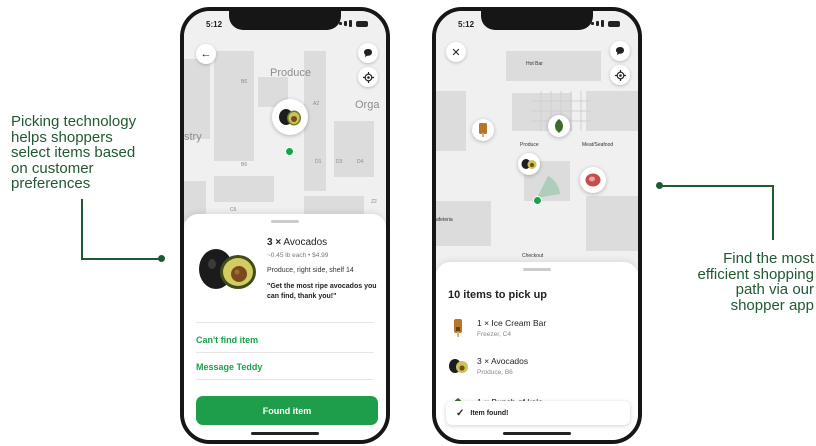  Describe the element at coordinates (360, 162) in the screenshot. I see `aisle-label: D4` at that location.